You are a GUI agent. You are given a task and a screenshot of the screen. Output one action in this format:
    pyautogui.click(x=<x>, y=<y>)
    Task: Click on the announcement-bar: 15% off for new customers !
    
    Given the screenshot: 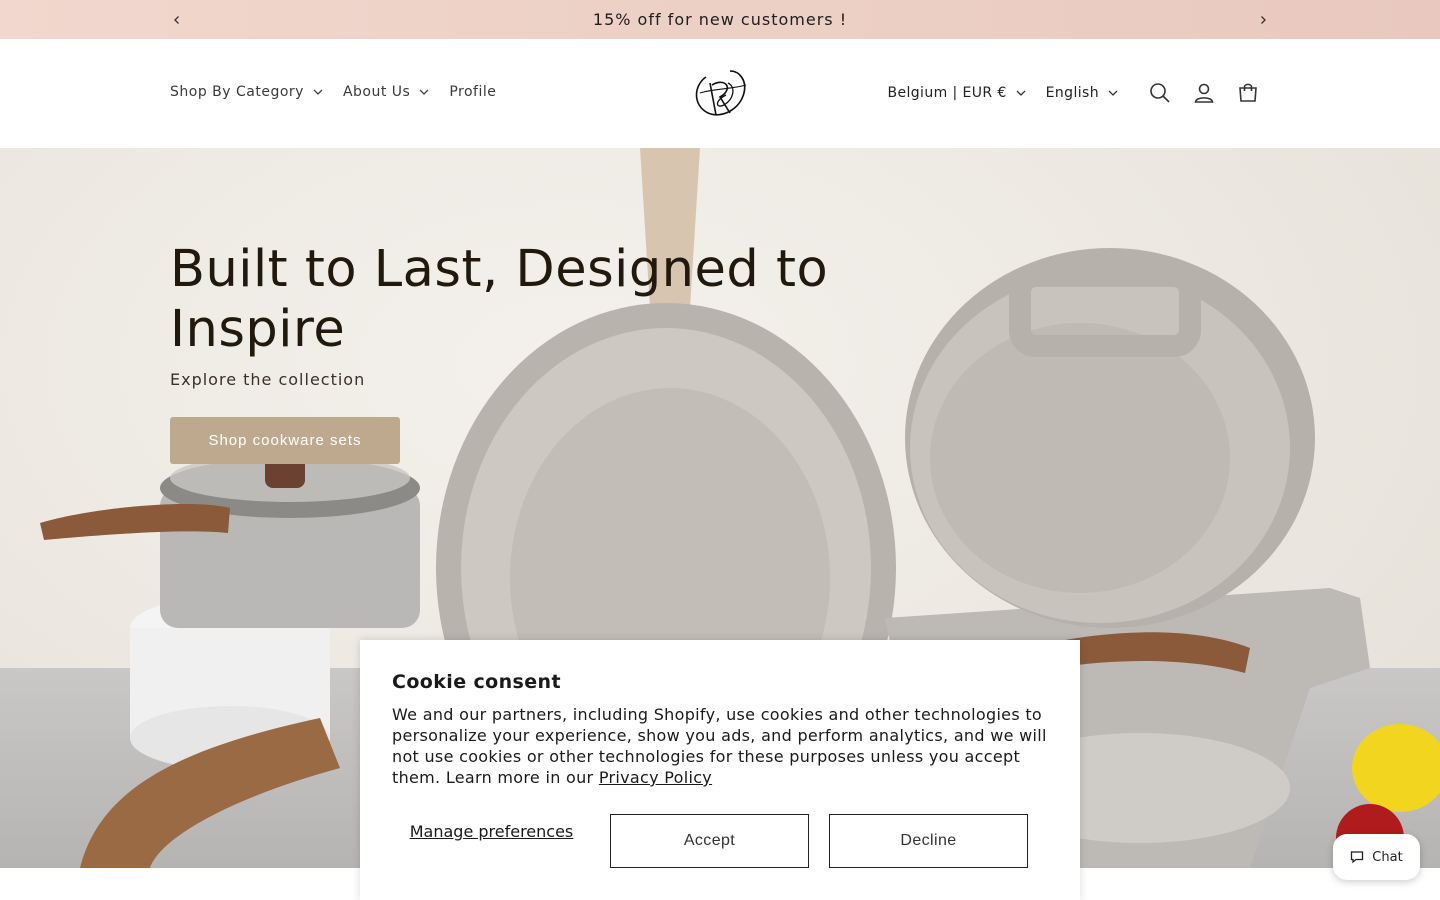 What is the action you would take?
    pyautogui.click(x=720, y=19)
    